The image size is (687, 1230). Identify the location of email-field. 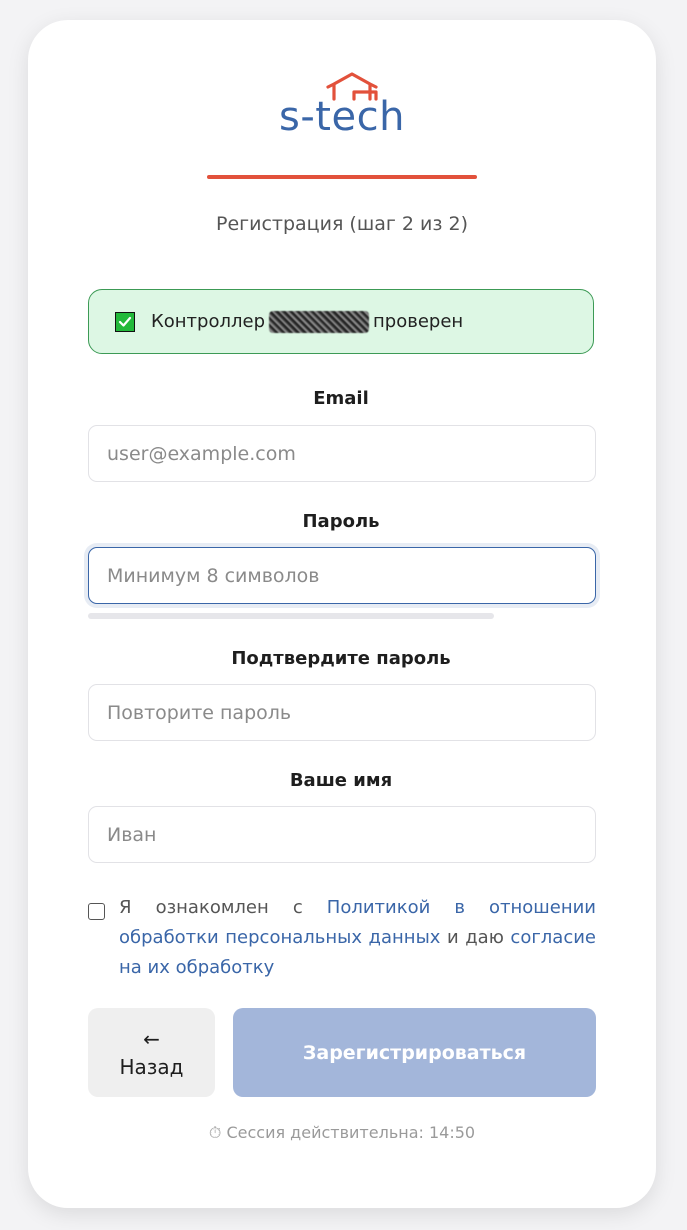
(342, 453).